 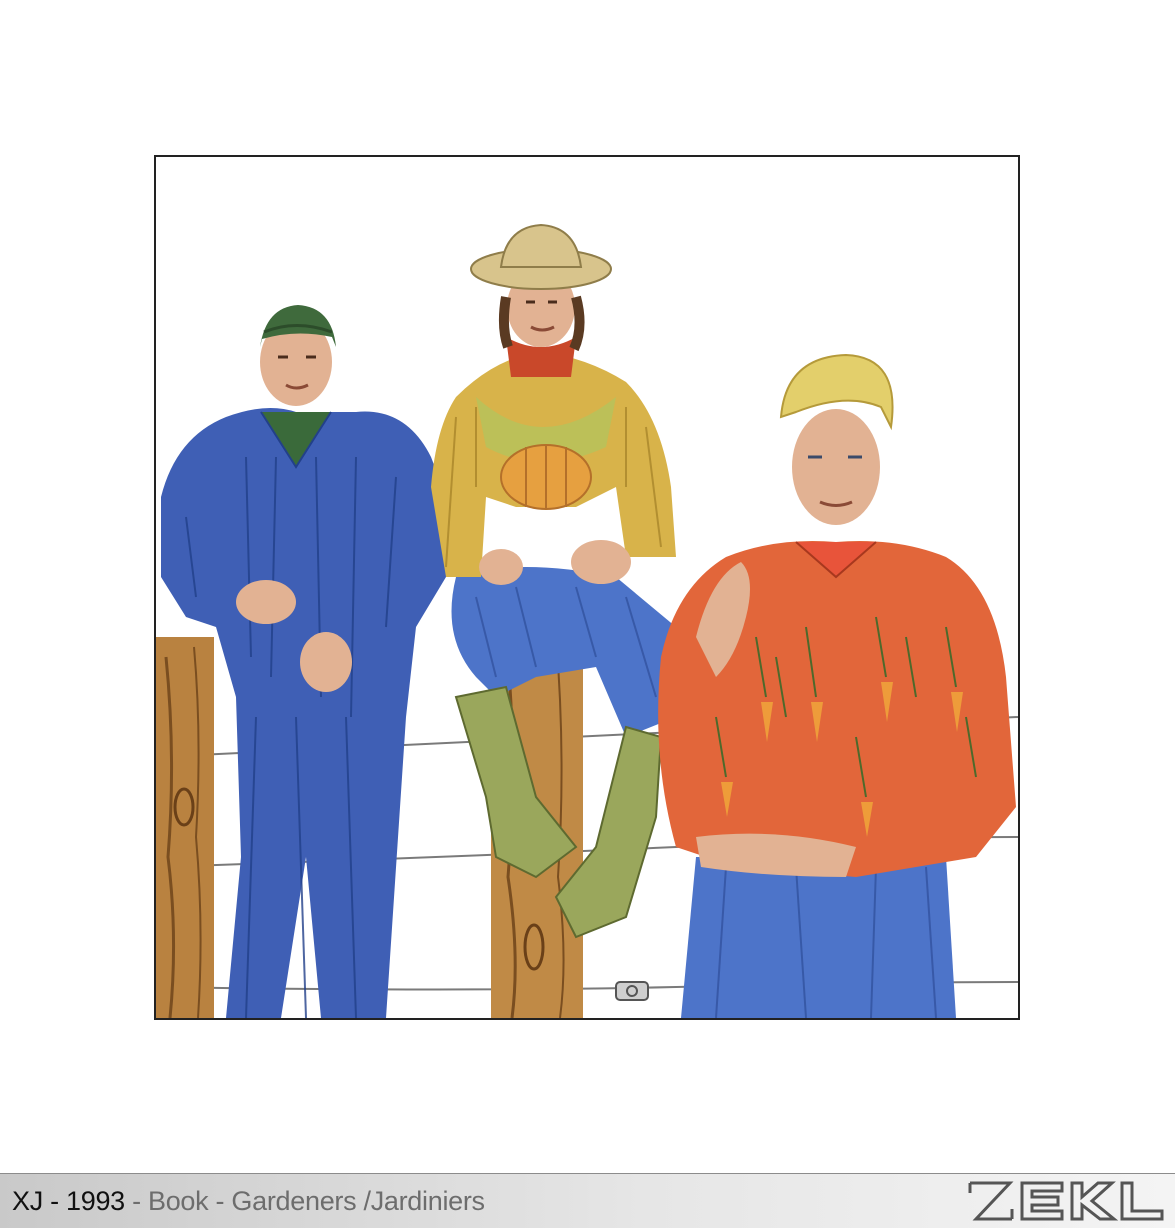 I want to click on figure-middle-straw-hat, so click(x=553, y=581).